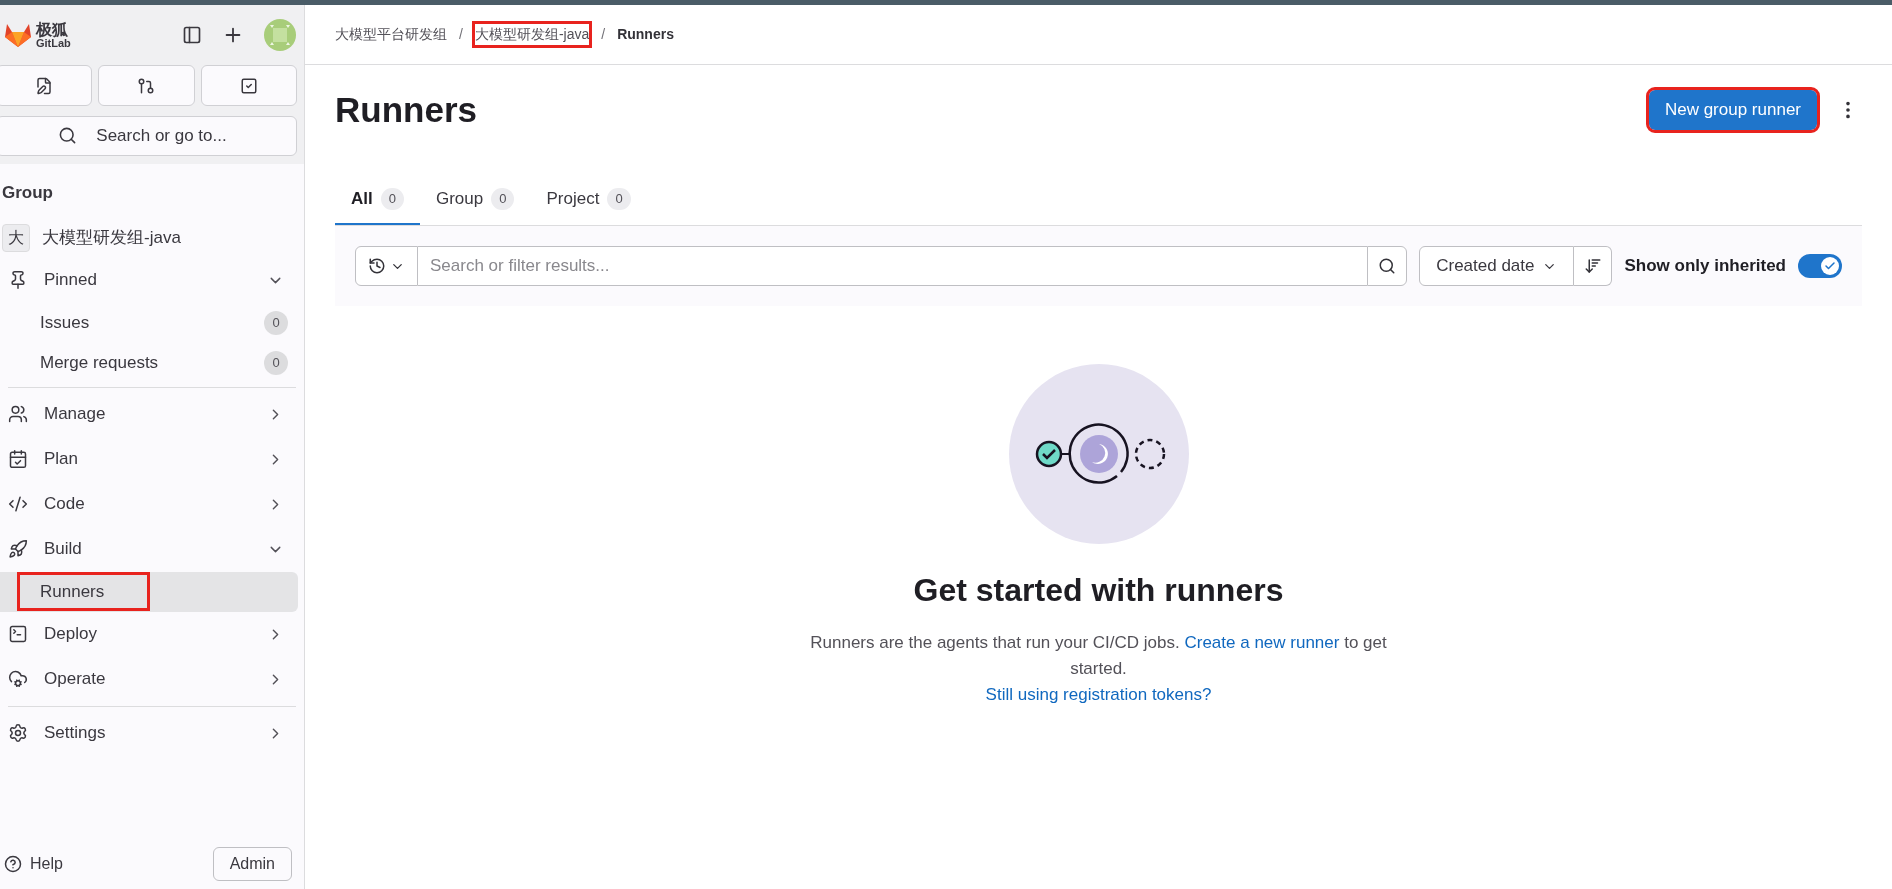  I want to click on issues-icon, so click(44, 85).